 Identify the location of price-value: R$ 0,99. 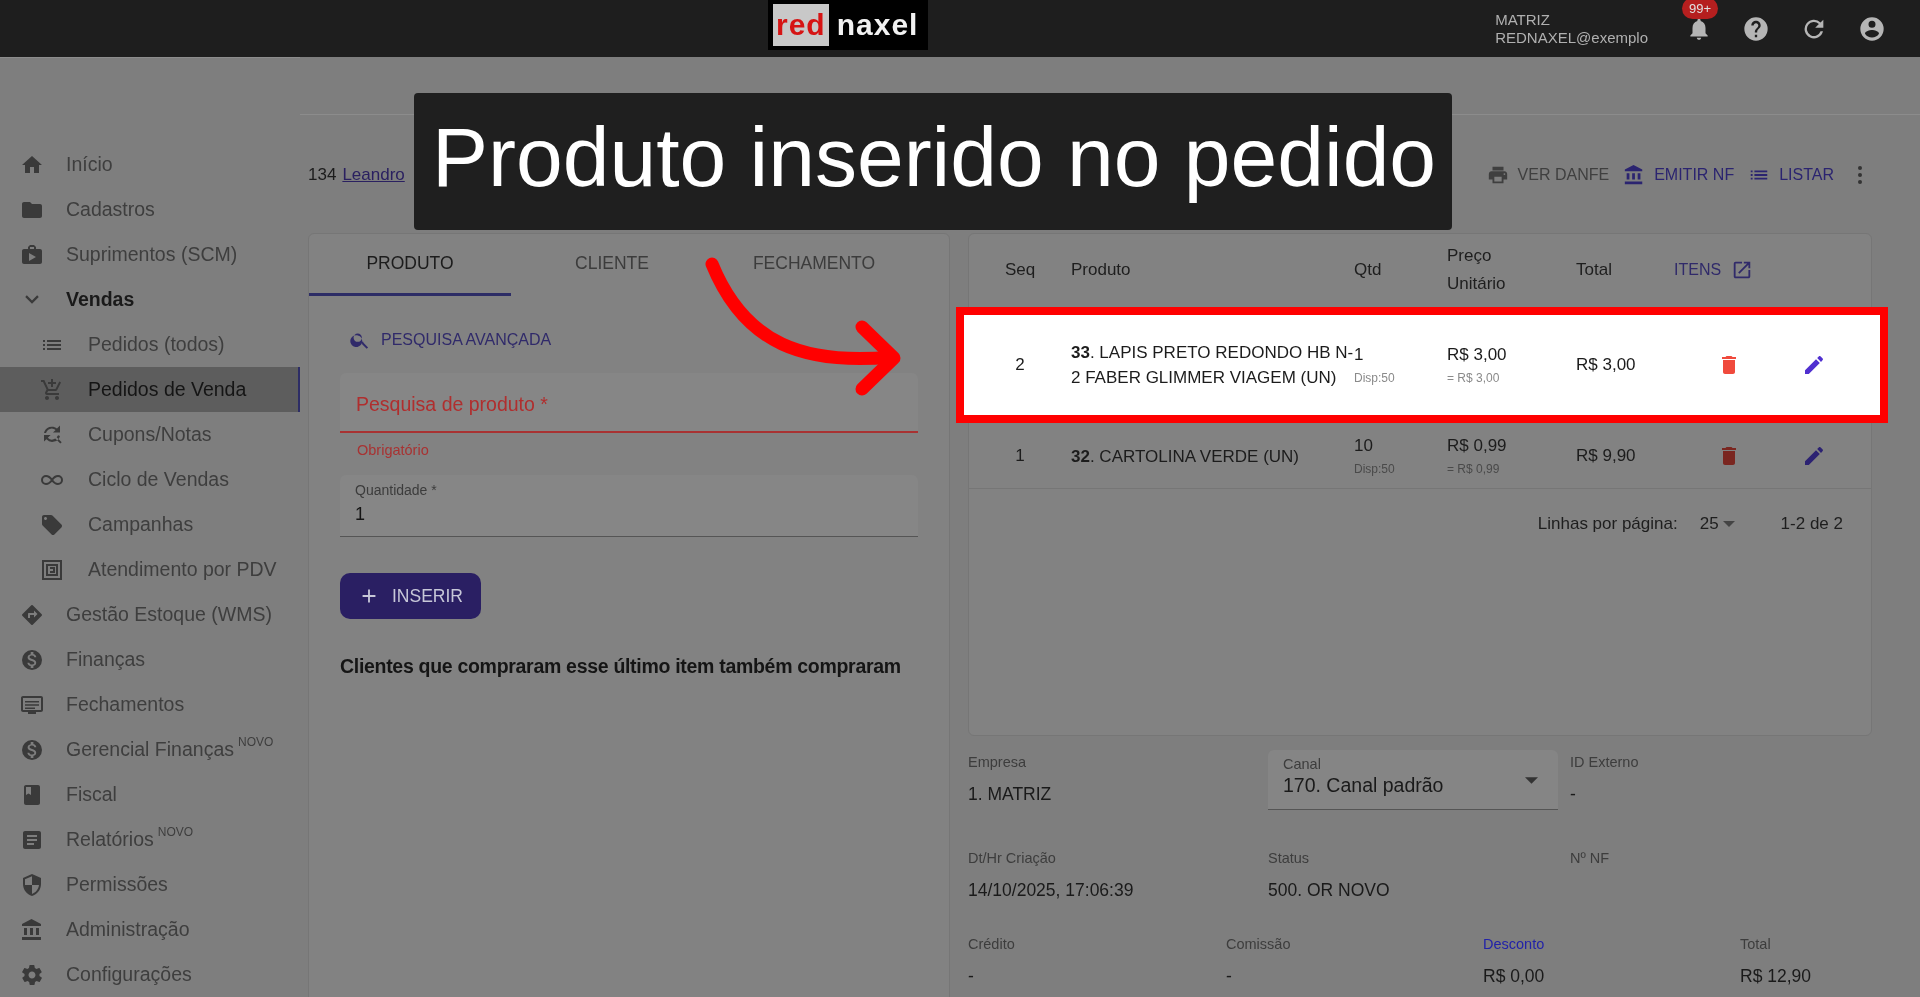
(1477, 446).